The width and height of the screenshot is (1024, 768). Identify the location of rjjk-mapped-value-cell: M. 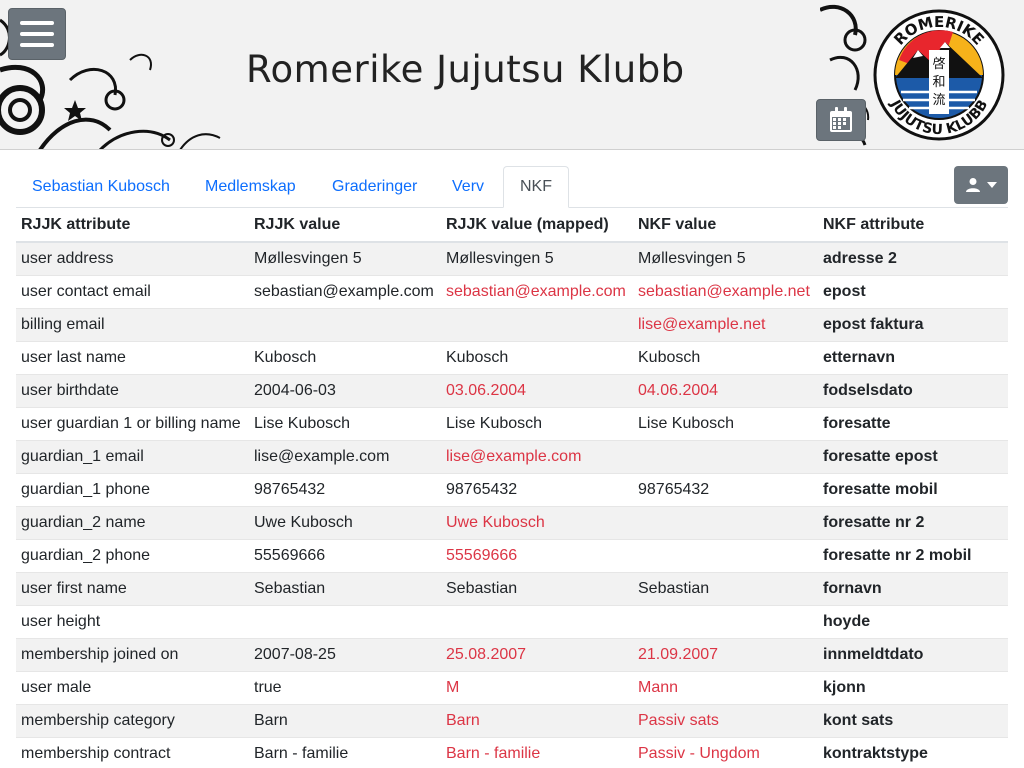
(537, 687).